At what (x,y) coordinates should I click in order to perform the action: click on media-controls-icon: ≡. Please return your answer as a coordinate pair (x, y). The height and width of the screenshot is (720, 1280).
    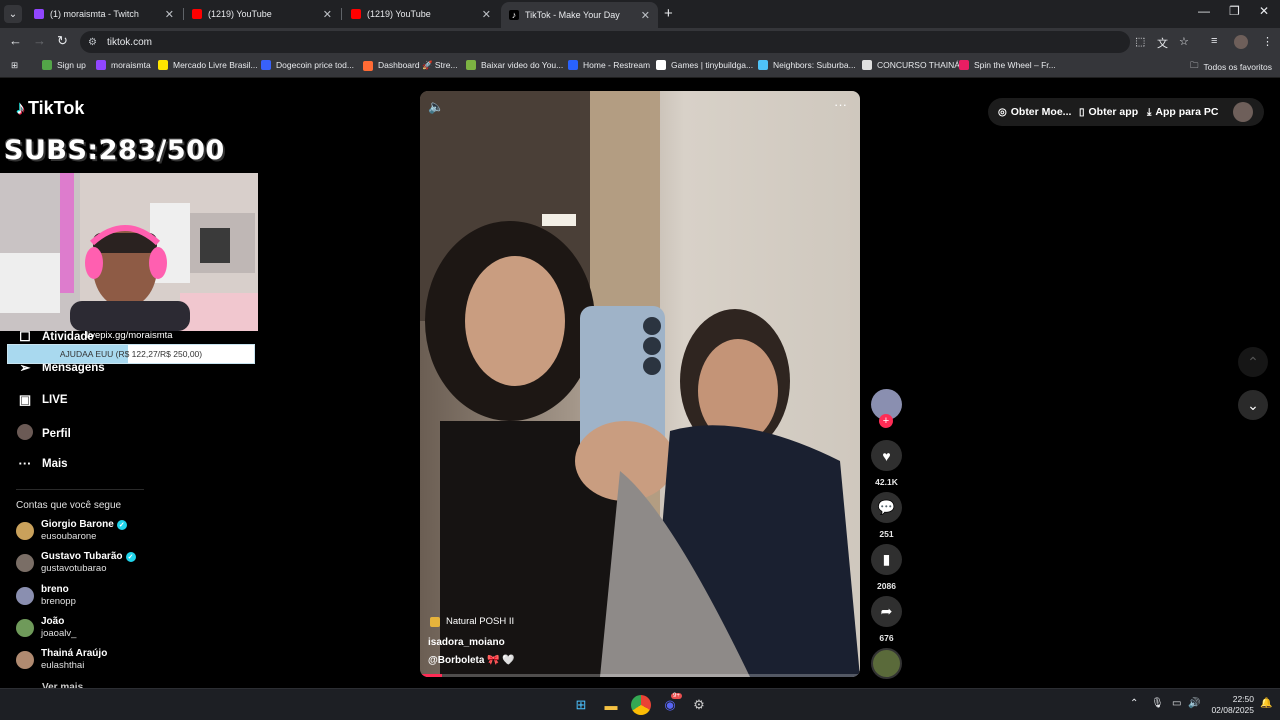
    Looking at the image, I should click on (1214, 41).